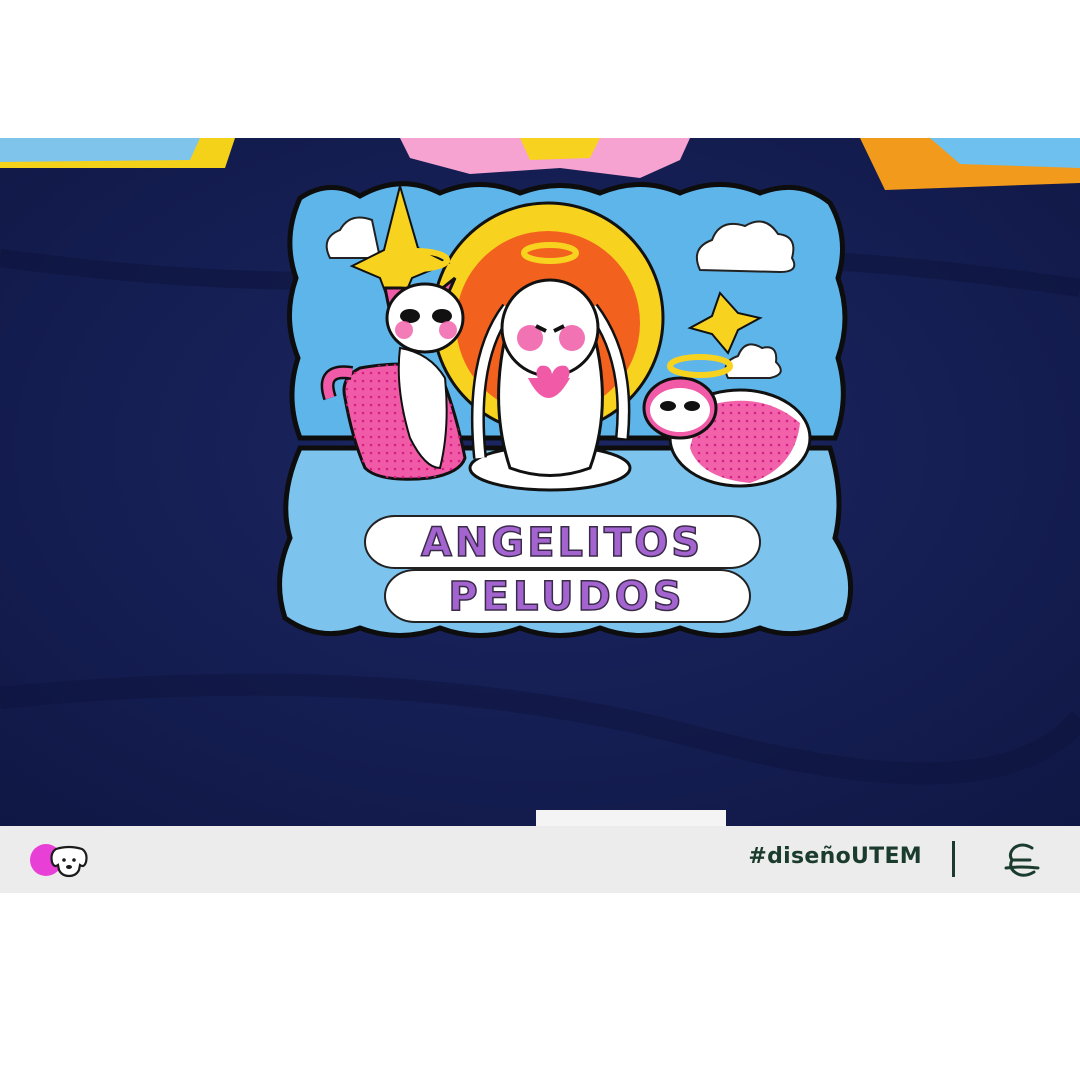 The height and width of the screenshot is (1080, 1080). I want to click on left-card-edge, so click(117, 153).